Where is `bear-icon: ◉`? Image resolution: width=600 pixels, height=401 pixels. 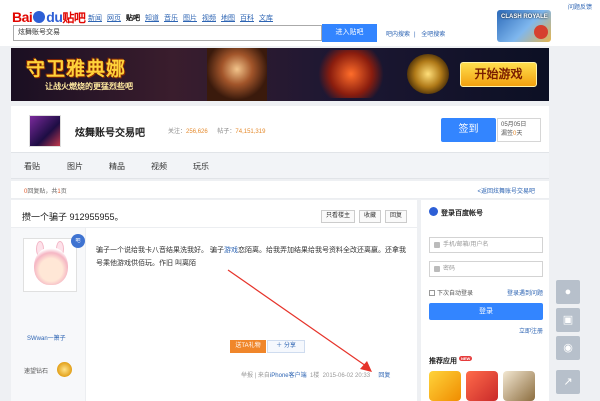
bear-icon: ◉ is located at coordinates (568, 348).